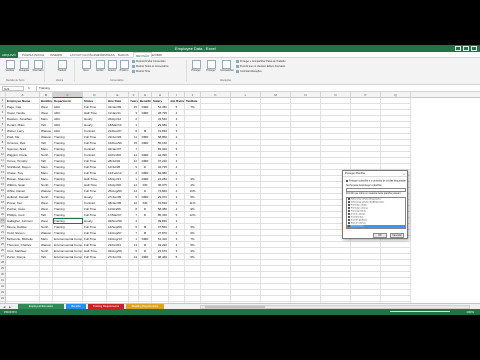 This screenshot has width=480, height=360. What do you see at coordinates (10, 70) in the screenshot?
I see `ribbon-button-label: Verificar` at bounding box center [10, 70].